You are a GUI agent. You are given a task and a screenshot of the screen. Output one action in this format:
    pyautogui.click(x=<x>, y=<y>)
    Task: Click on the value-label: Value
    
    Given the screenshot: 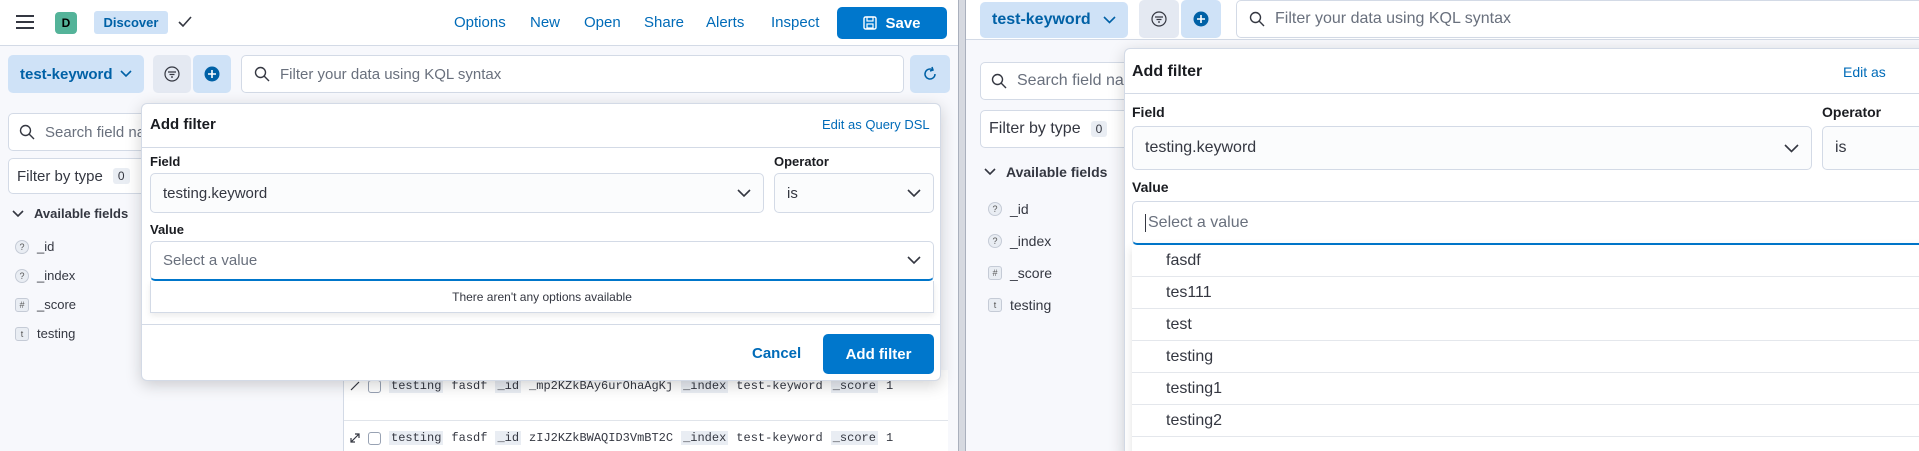 What is the action you would take?
    pyautogui.click(x=1150, y=187)
    